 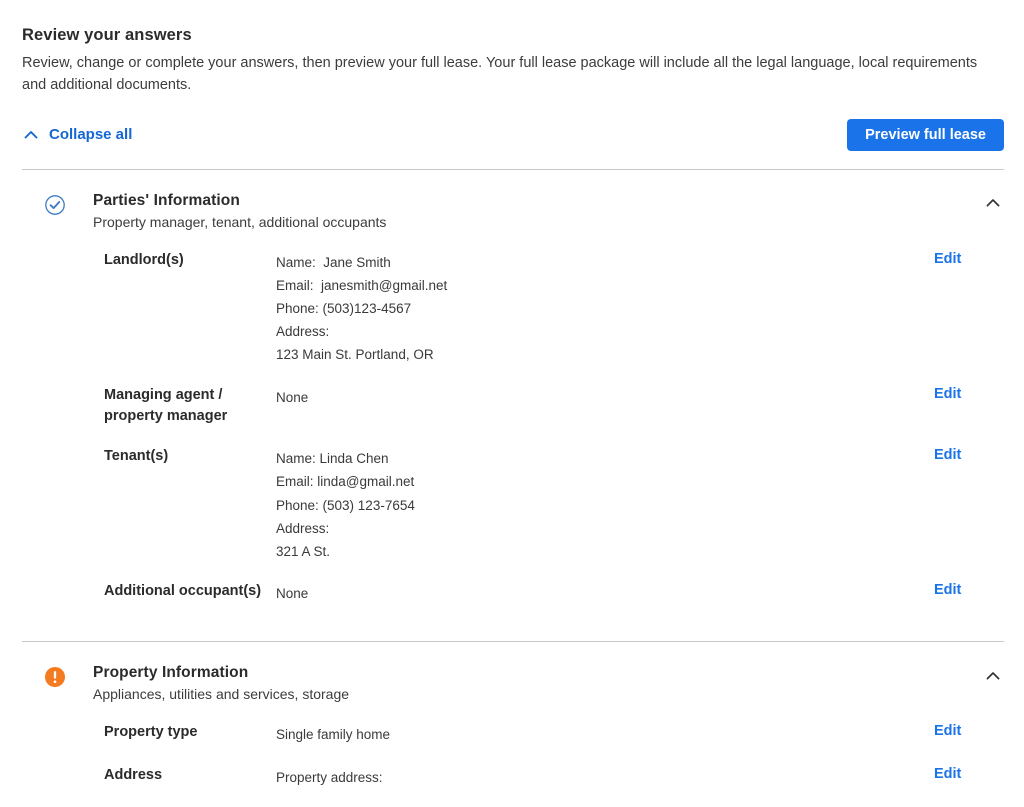 What do you see at coordinates (171, 673) in the screenshot?
I see `section-title: Property Information` at bounding box center [171, 673].